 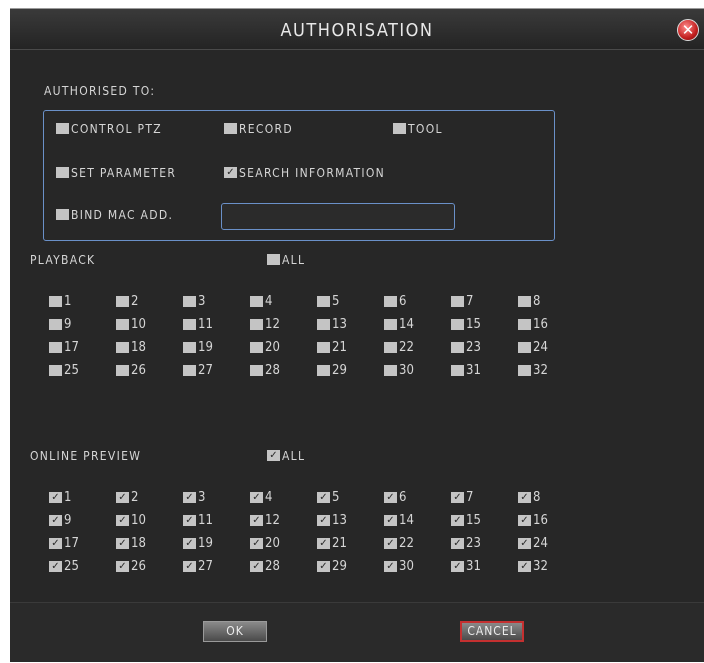 What do you see at coordinates (230, 172) in the screenshot?
I see `search-information-check: ✓` at bounding box center [230, 172].